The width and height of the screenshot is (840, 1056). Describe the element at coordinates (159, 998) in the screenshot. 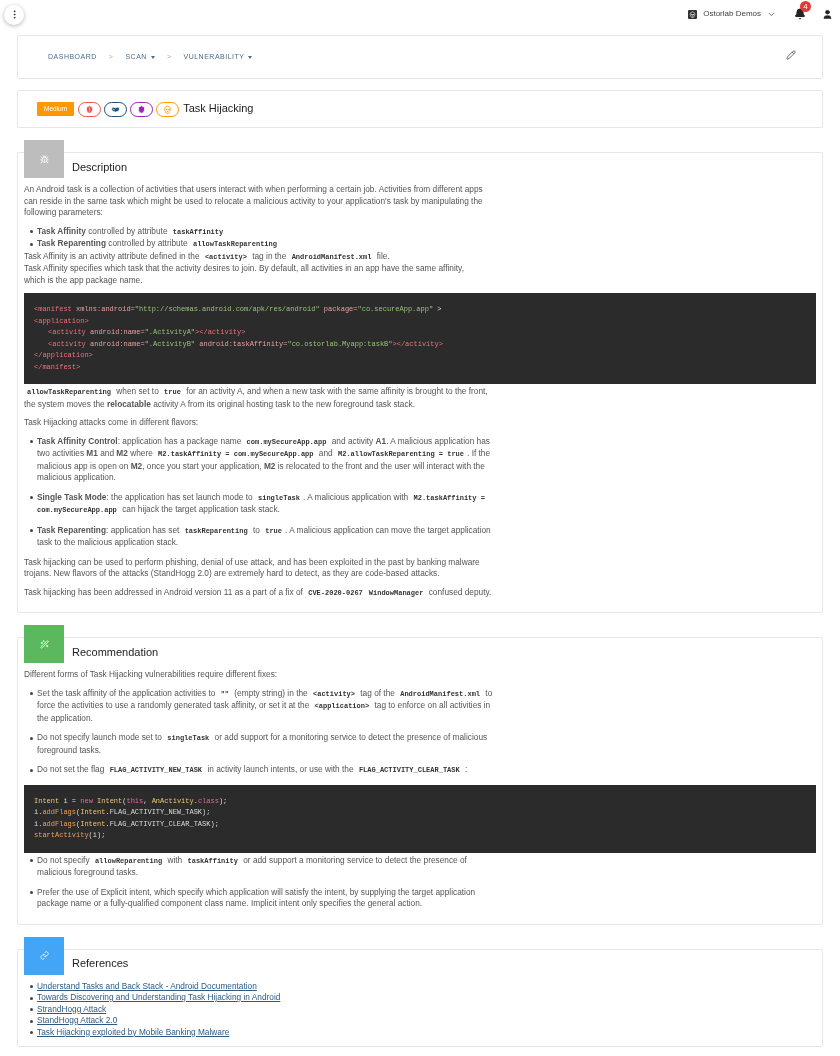

I see `reference-link: Towards Discovering and Understanding Task Hijacking in Android` at that location.